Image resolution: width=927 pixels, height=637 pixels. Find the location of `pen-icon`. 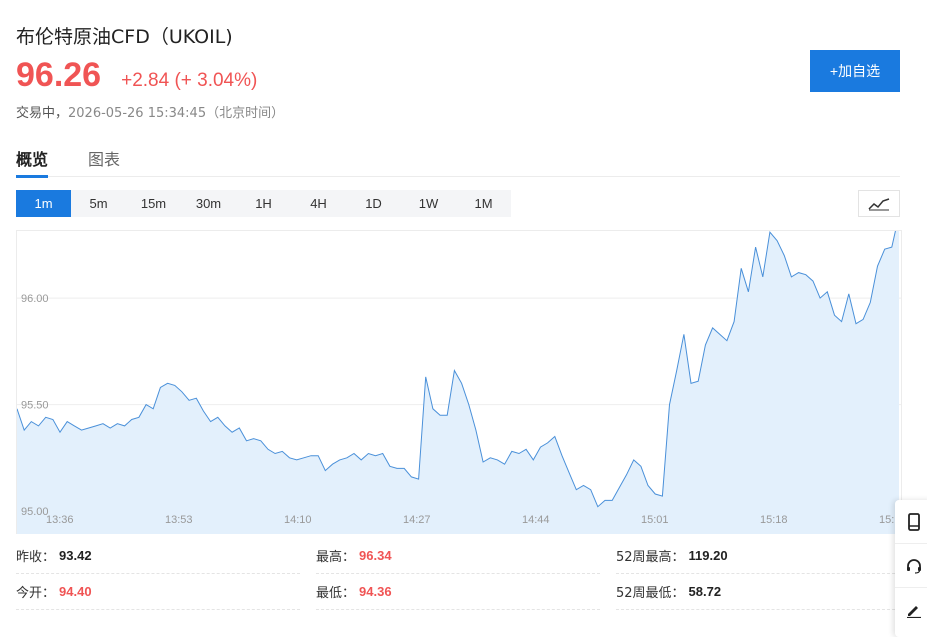

pen-icon is located at coordinates (914, 612).